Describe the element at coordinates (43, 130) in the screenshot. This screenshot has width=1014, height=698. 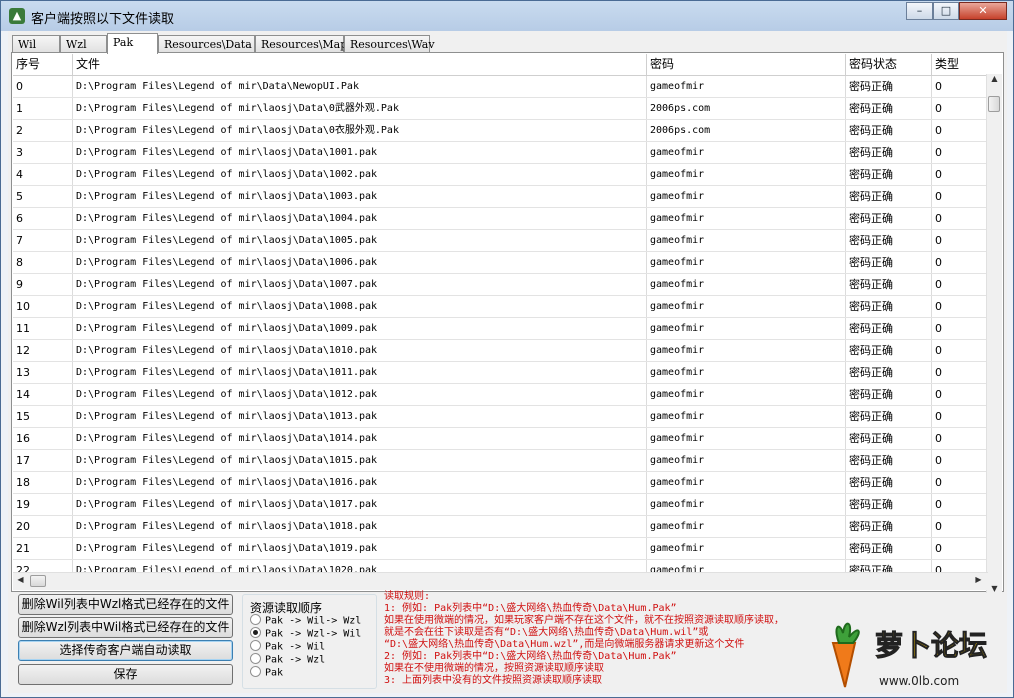
I see `cell-index: 2` at that location.